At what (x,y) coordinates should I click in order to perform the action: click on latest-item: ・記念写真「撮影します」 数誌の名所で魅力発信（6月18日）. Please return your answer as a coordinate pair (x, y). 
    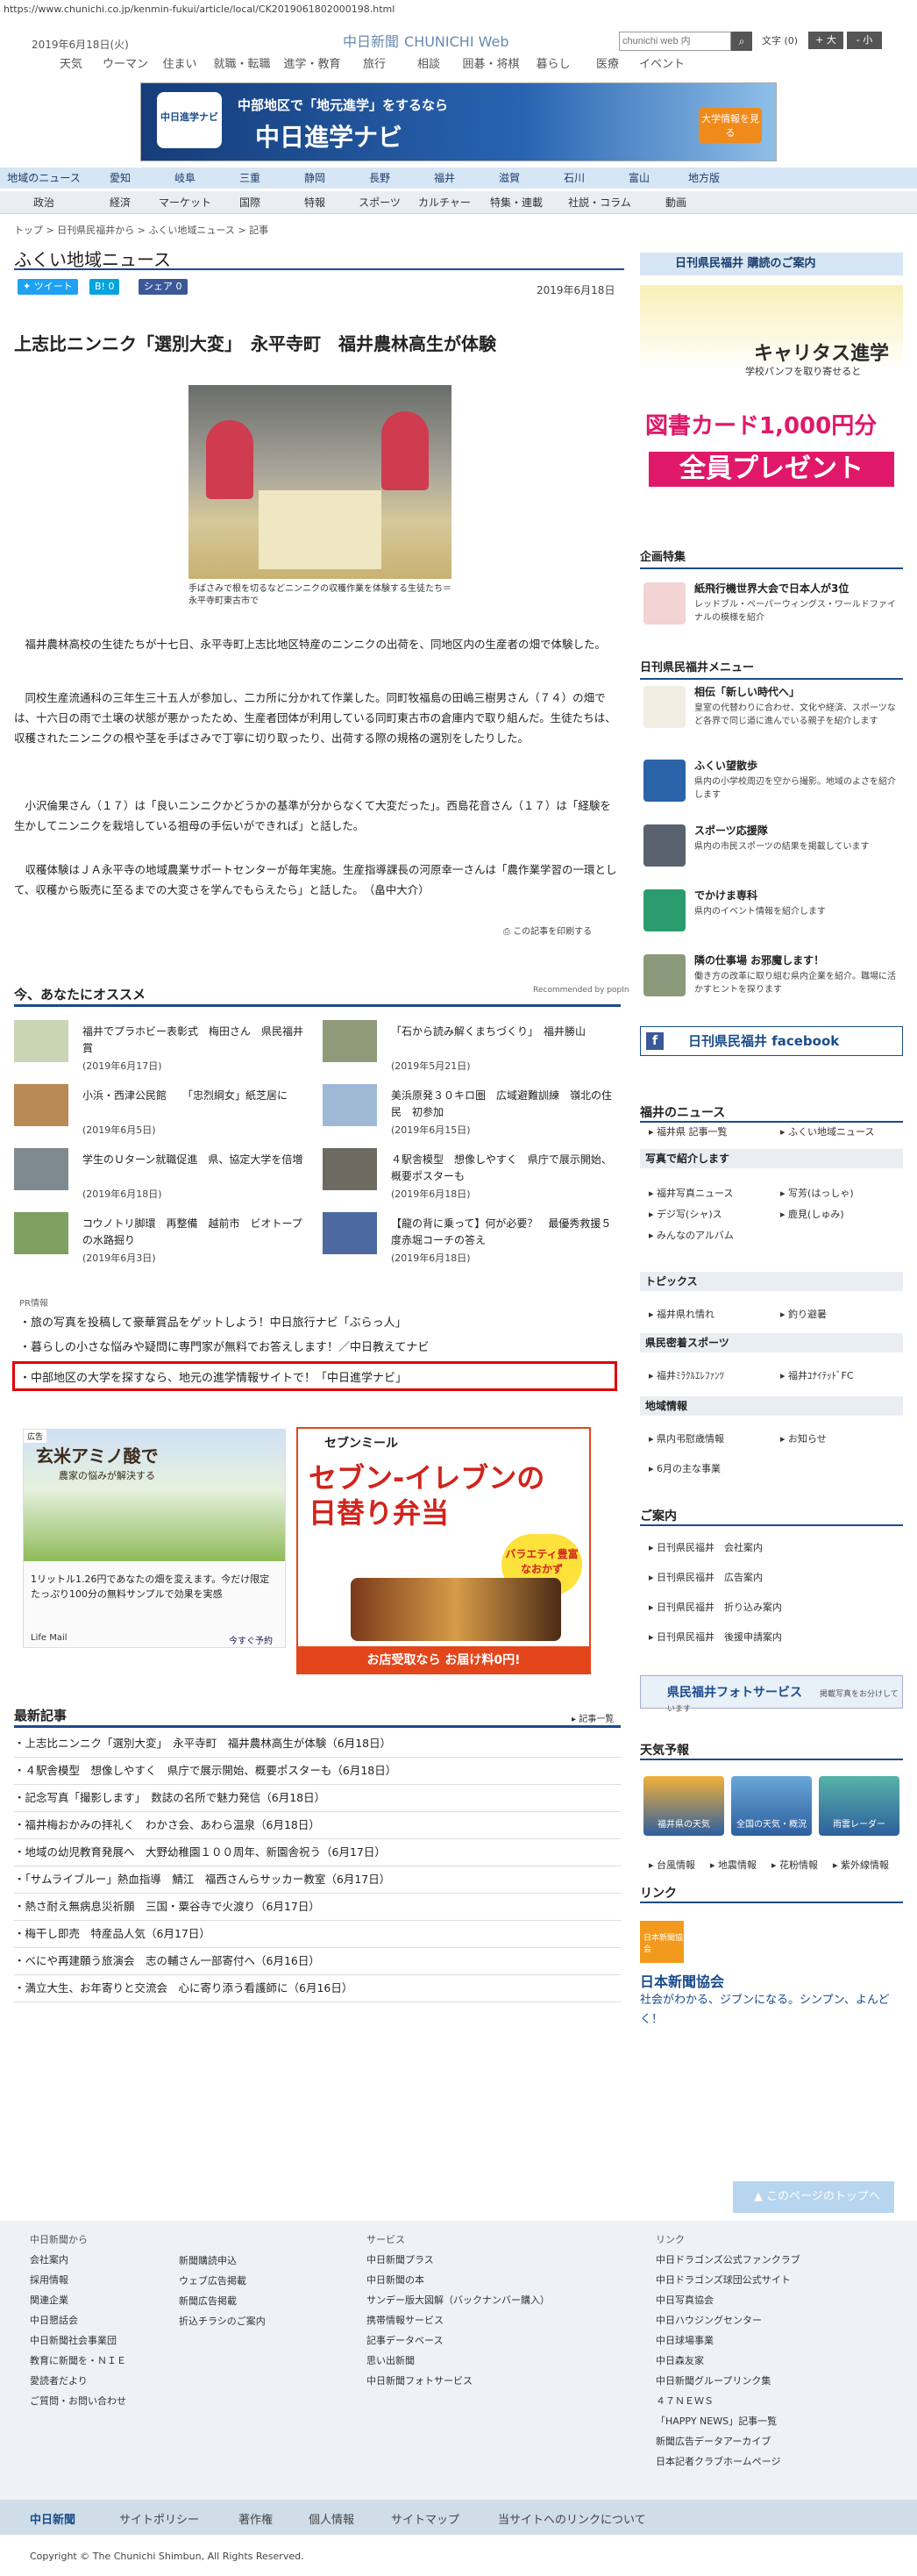
    Looking at the image, I should click on (317, 1799).